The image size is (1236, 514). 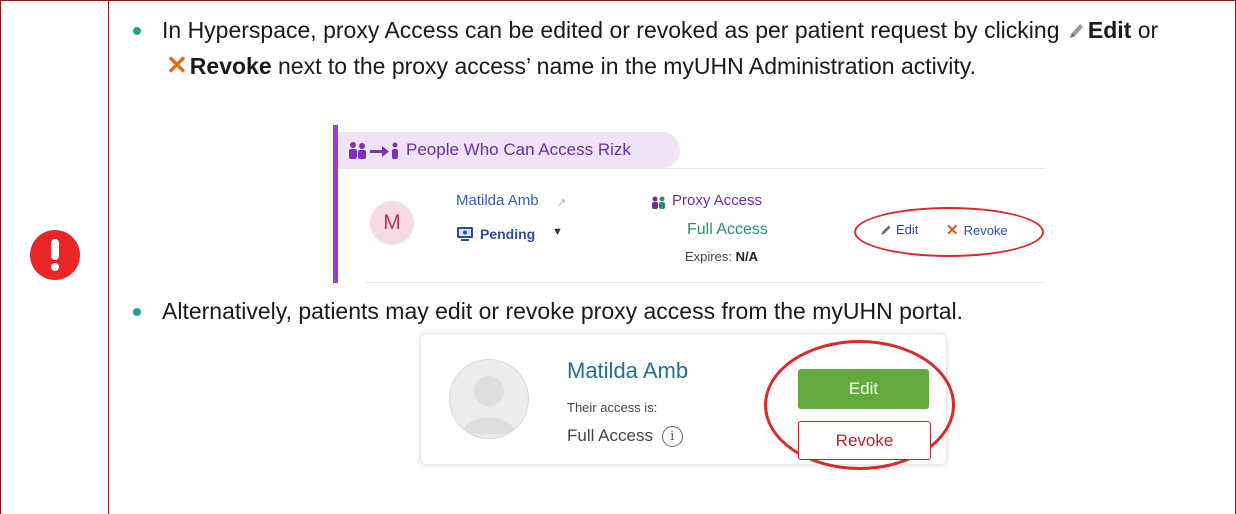 I want to click on monitor-icon, so click(x=465, y=236).